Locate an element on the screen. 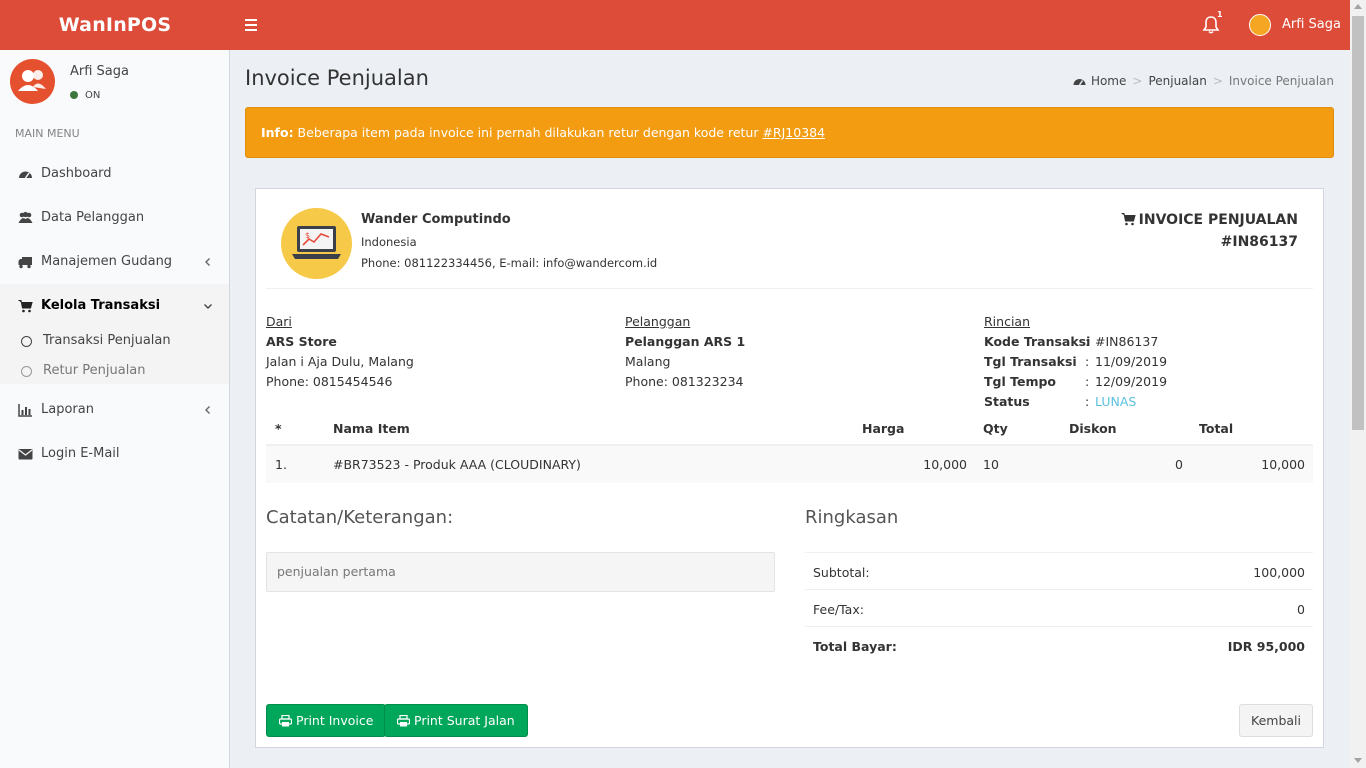 This screenshot has height=768, width=1366. sidebar-item-label: Data Pelanggan is located at coordinates (93, 217).